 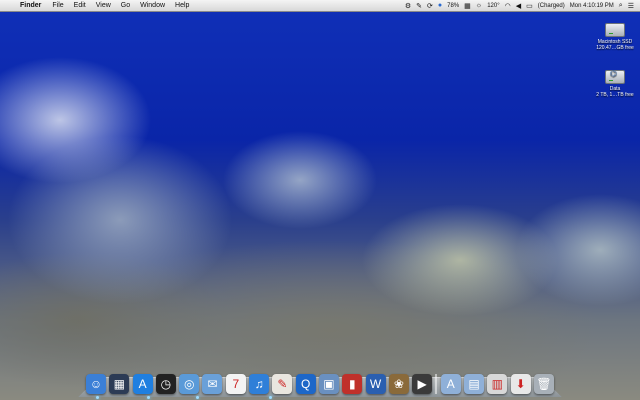 I want to click on monitor-grid-icon: ▦, so click(x=467, y=6).